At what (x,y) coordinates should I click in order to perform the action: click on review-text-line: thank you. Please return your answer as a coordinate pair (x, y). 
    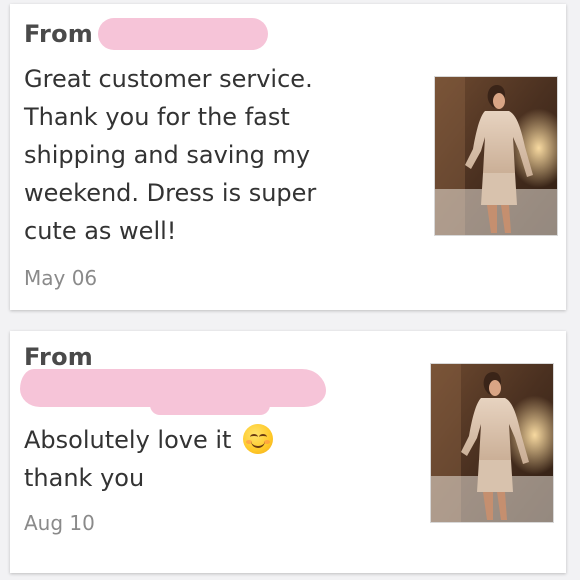
    Looking at the image, I should click on (84, 478).